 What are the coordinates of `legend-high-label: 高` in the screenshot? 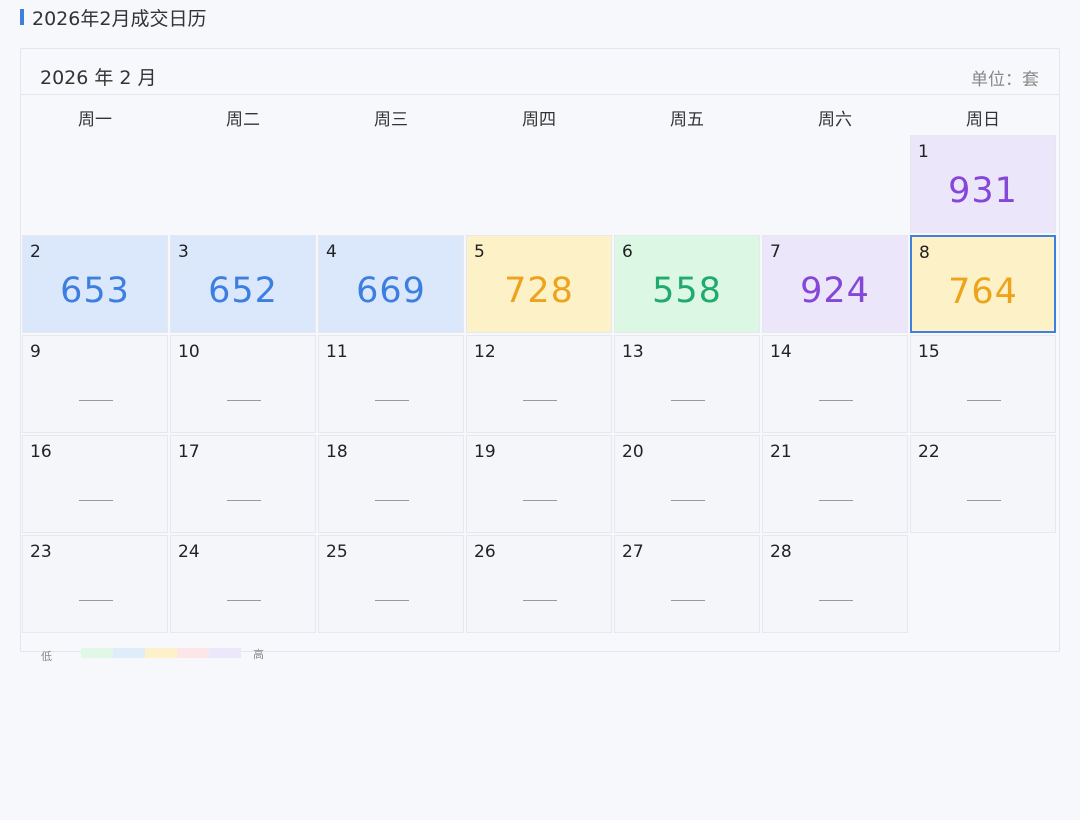 It's located at (258, 654).